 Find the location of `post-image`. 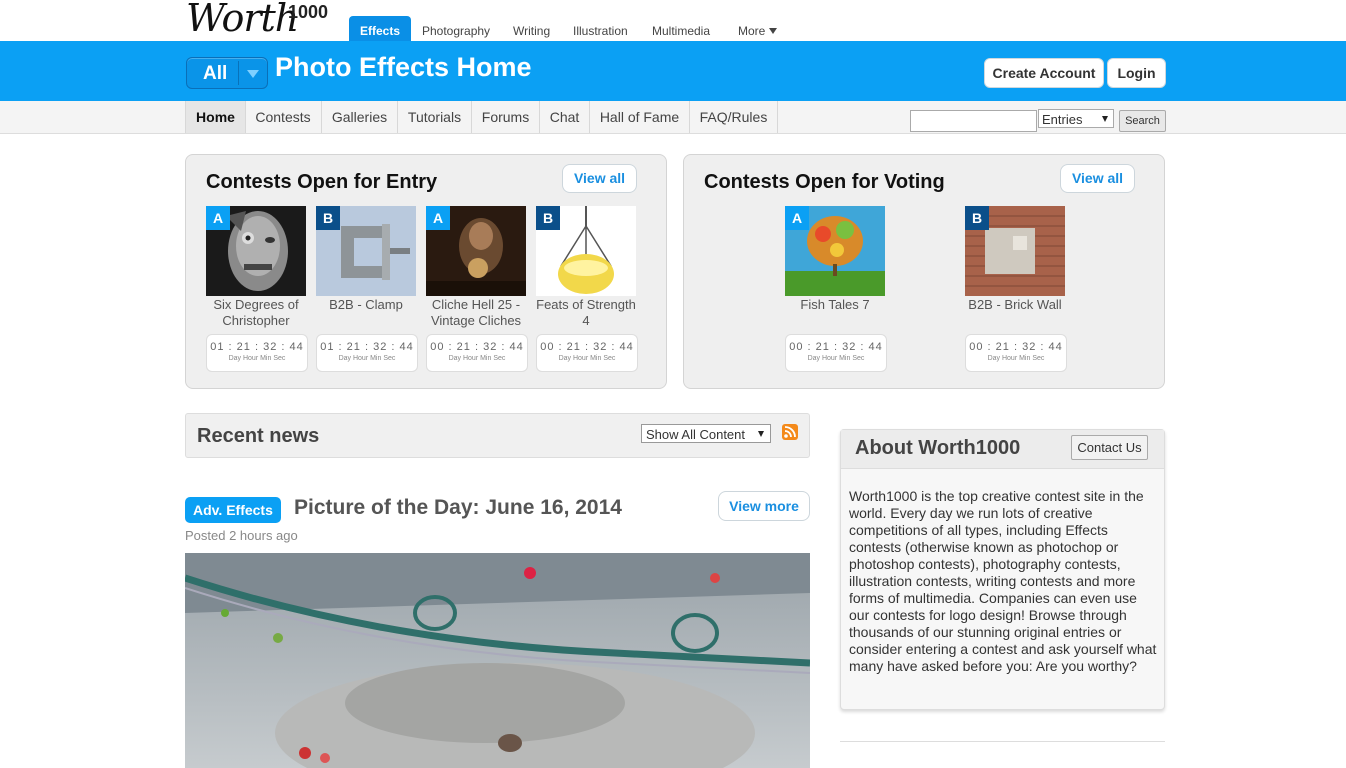

post-image is located at coordinates (497, 660).